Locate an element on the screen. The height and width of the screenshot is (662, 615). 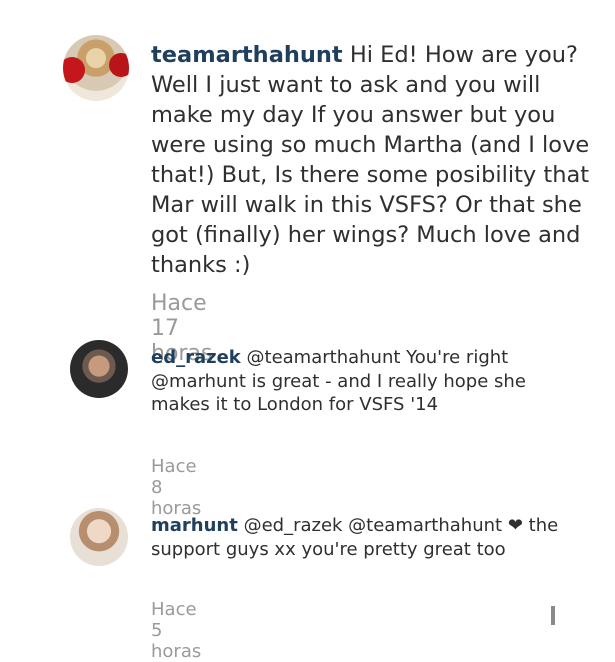
comment-timestamp: Hace 5 horas is located at coordinates (176, 630).